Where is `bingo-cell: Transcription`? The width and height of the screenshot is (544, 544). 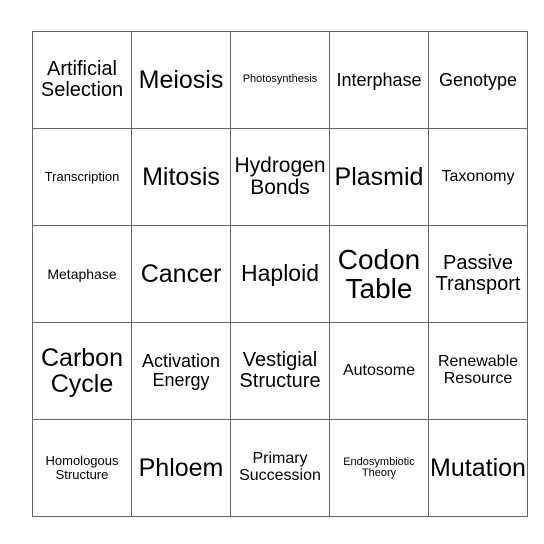
bingo-cell: Transcription is located at coordinates (82, 177).